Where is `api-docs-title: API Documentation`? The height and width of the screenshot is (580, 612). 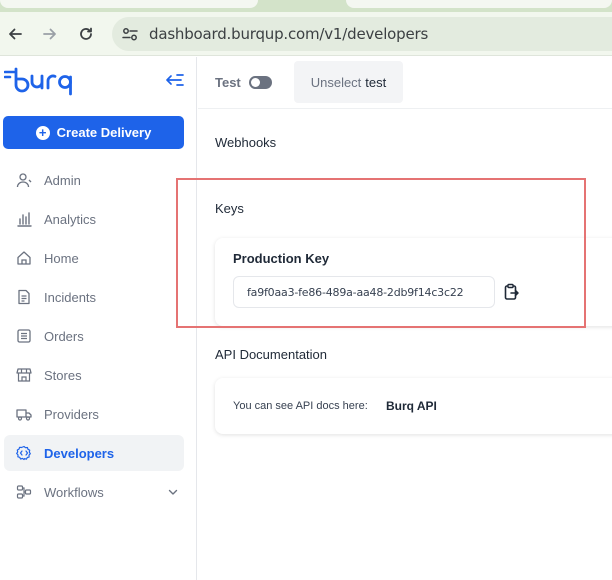
api-docs-title: API Documentation is located at coordinates (271, 354).